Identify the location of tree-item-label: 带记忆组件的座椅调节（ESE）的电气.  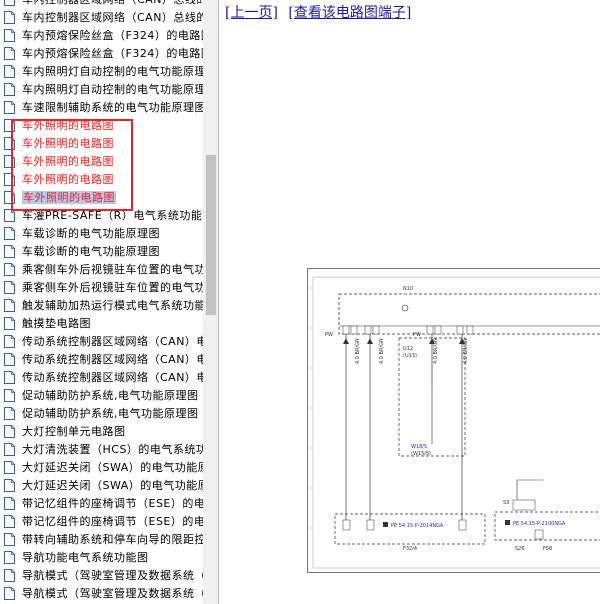
(112, 503).